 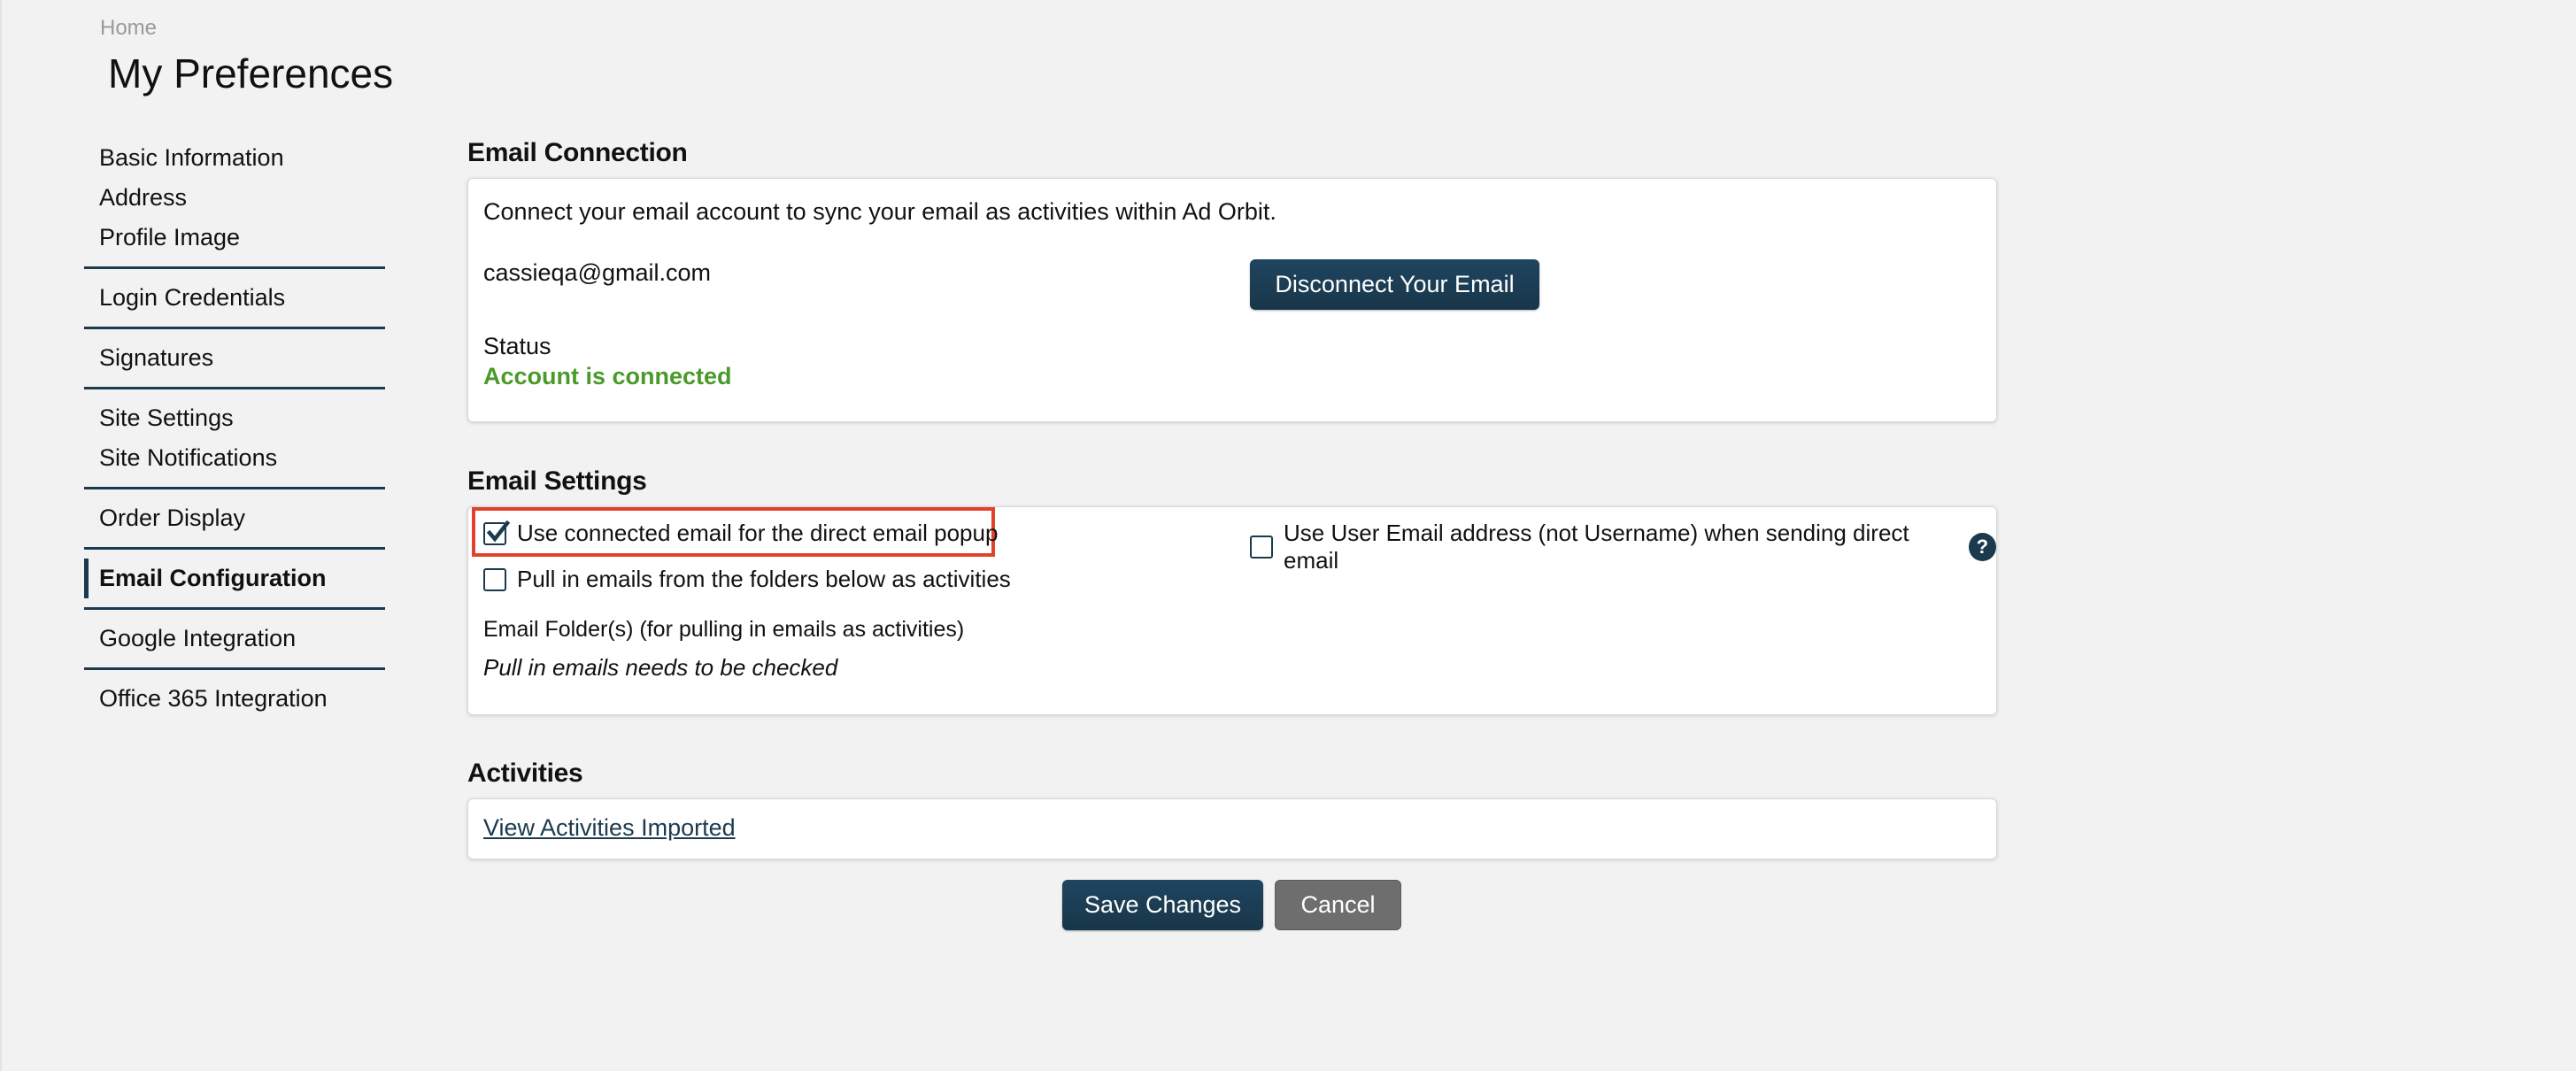 I want to click on sidebar-item-email-configuration: Email Configuration, so click(x=234, y=578).